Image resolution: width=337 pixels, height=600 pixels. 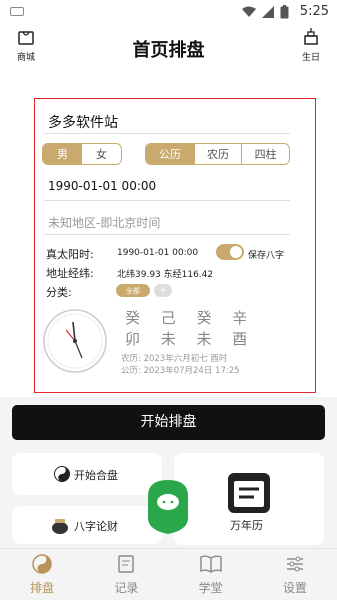 What do you see at coordinates (17, 11) in the screenshot?
I see `keyboard-icon` at bounding box center [17, 11].